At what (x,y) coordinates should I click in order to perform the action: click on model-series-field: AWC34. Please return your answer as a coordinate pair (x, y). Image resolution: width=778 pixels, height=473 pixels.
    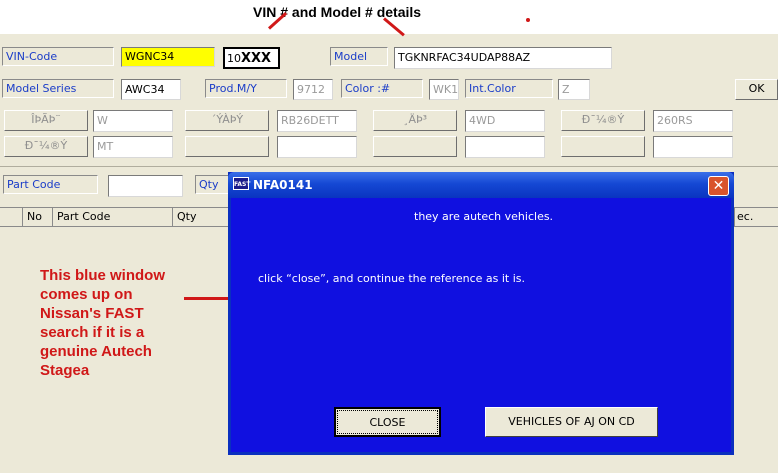
    Looking at the image, I should click on (151, 89).